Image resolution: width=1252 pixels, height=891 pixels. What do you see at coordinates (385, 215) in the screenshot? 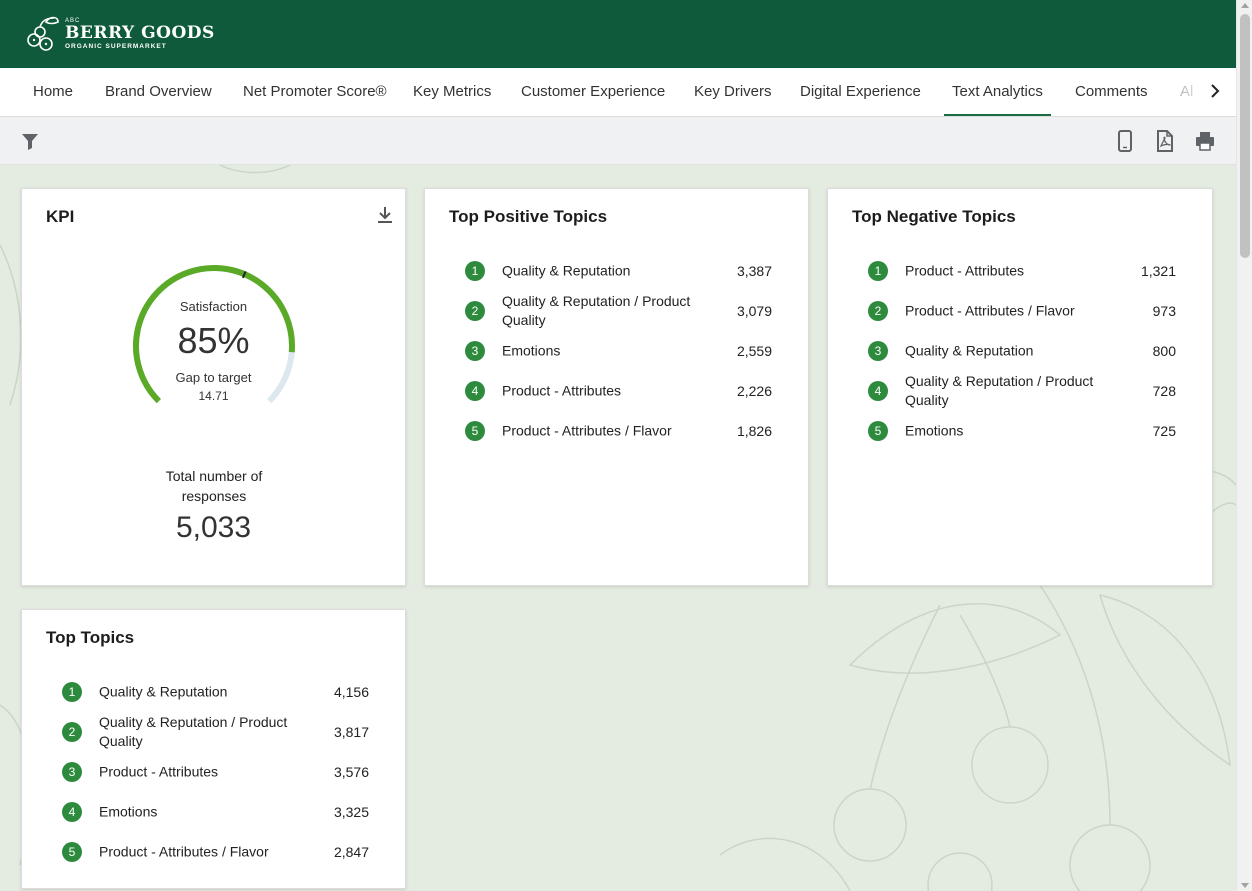
I see `download-icon` at bounding box center [385, 215].